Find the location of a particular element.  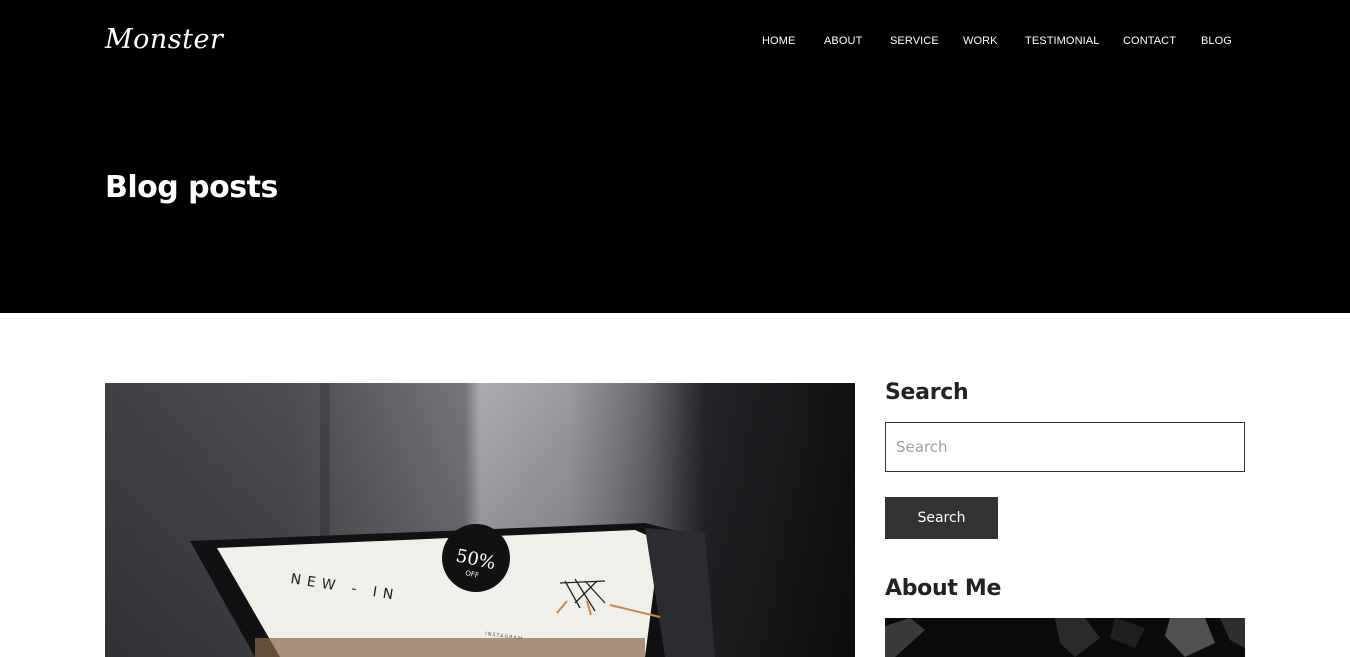

nav-work: WORK is located at coordinates (980, 41).